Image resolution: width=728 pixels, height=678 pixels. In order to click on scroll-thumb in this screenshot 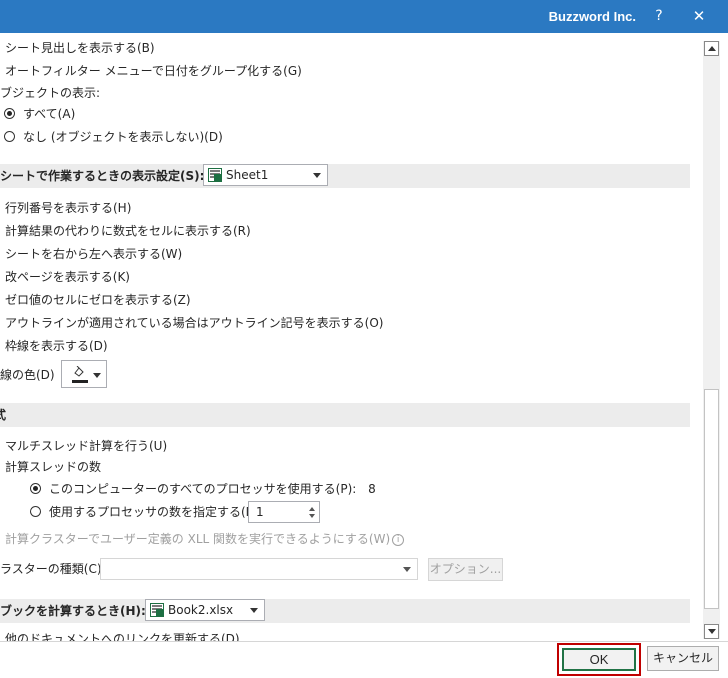, I will do `click(711, 499)`.